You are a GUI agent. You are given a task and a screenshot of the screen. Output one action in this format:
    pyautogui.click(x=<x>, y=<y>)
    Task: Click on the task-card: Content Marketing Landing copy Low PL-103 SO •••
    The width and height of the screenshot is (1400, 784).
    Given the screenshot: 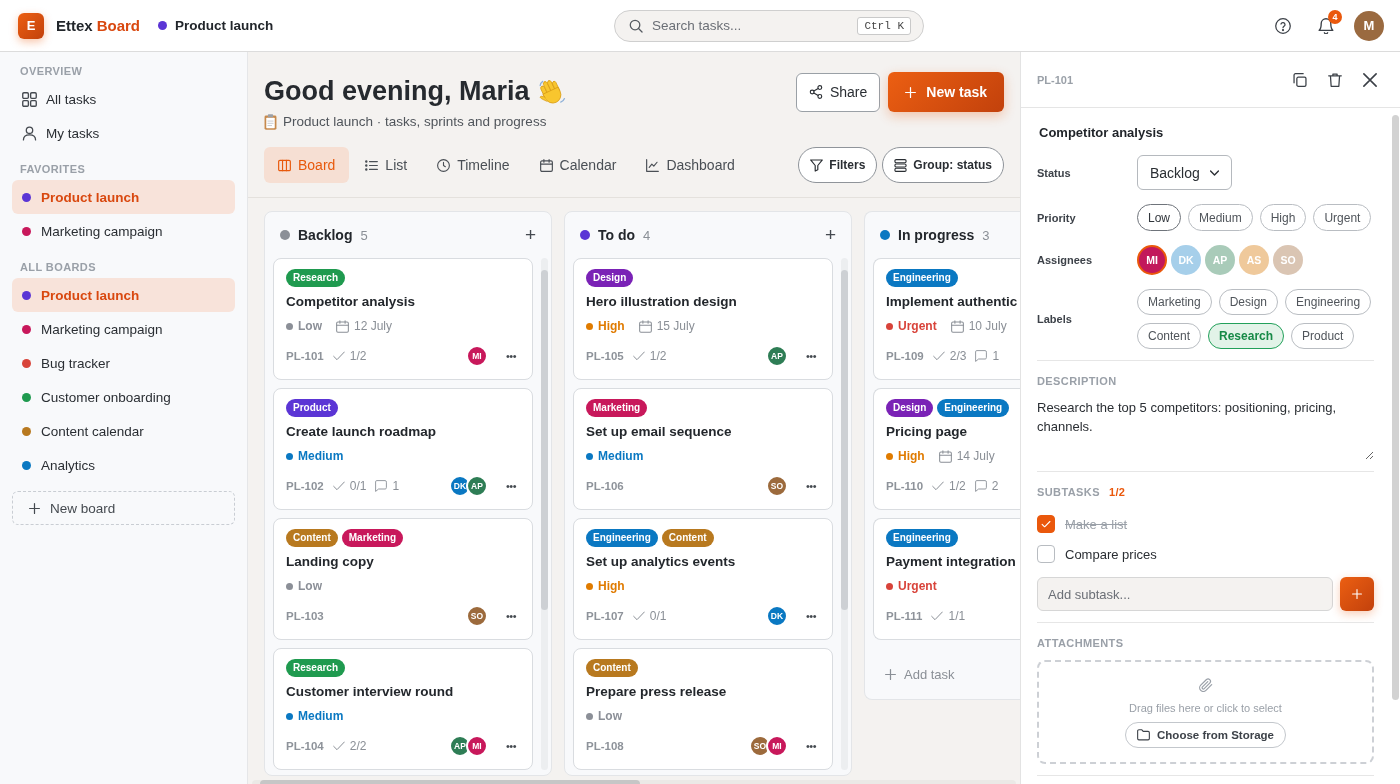 What is the action you would take?
    pyautogui.click(x=403, y=579)
    